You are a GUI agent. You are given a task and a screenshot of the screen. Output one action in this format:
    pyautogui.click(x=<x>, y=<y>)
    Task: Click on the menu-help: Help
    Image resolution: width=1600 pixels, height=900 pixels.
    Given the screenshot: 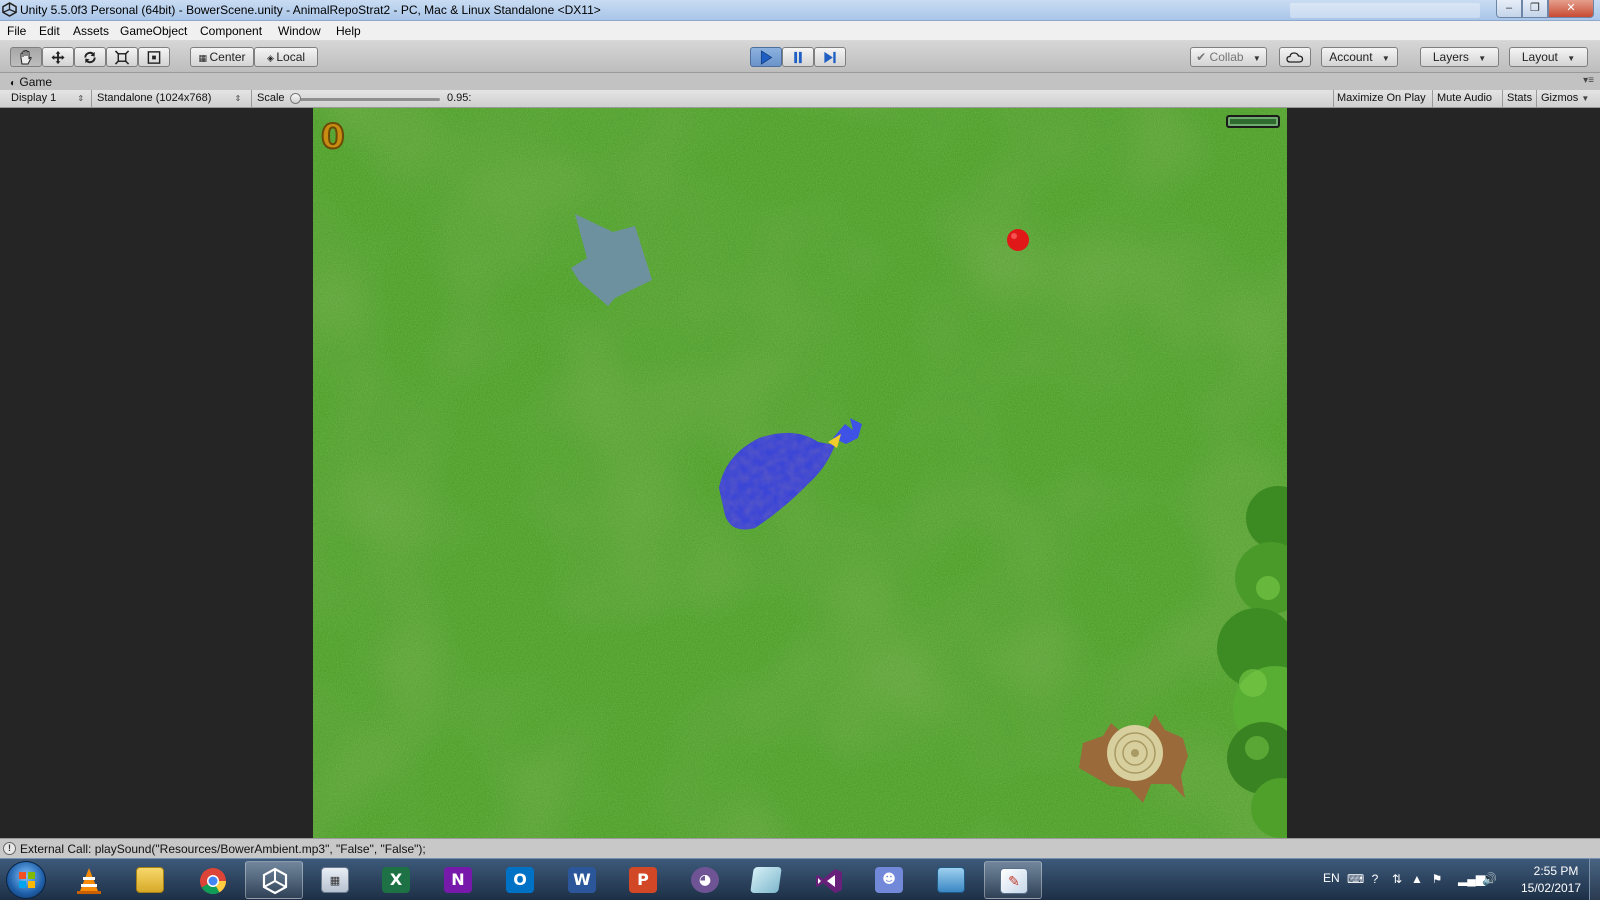 What is the action you would take?
    pyautogui.click(x=348, y=31)
    